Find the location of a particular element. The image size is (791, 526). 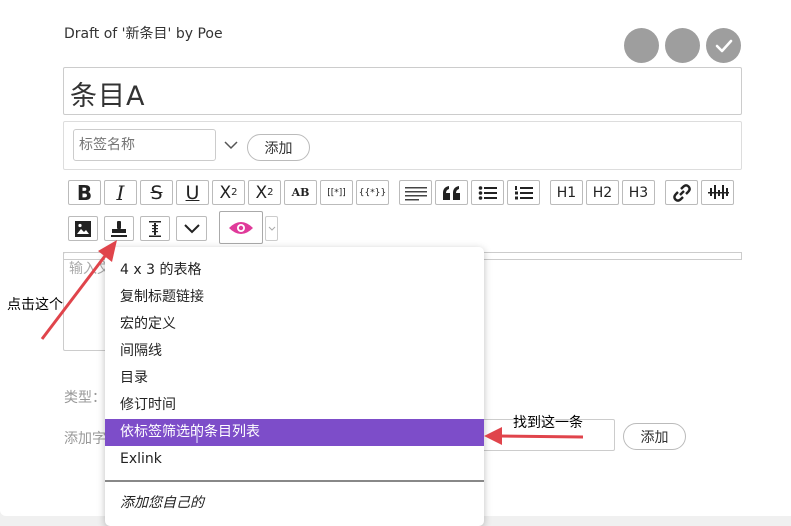

quote-button is located at coordinates (451, 192).